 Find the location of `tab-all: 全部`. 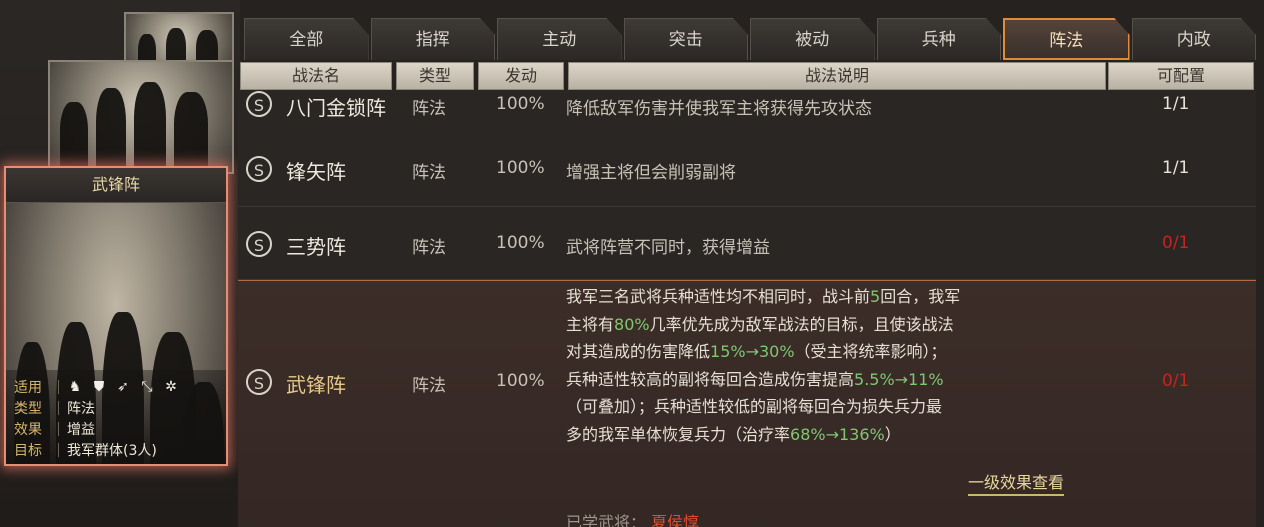

tab-all: 全部 is located at coordinates (306, 39).